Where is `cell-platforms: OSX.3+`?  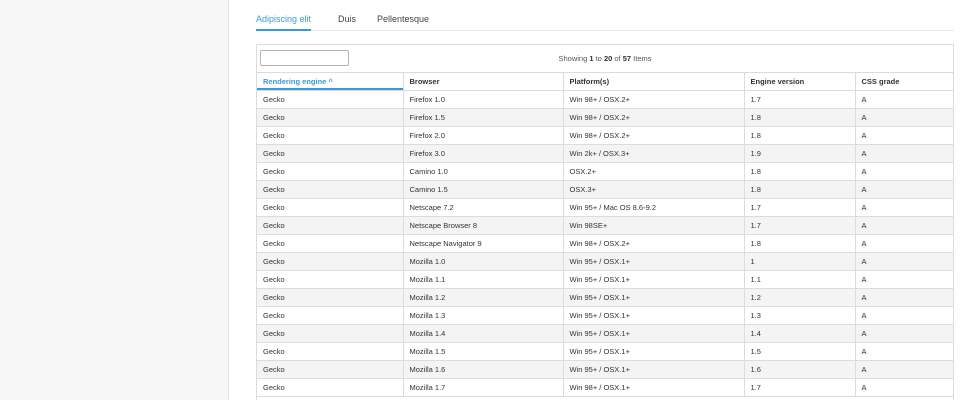 cell-platforms: OSX.3+ is located at coordinates (654, 189).